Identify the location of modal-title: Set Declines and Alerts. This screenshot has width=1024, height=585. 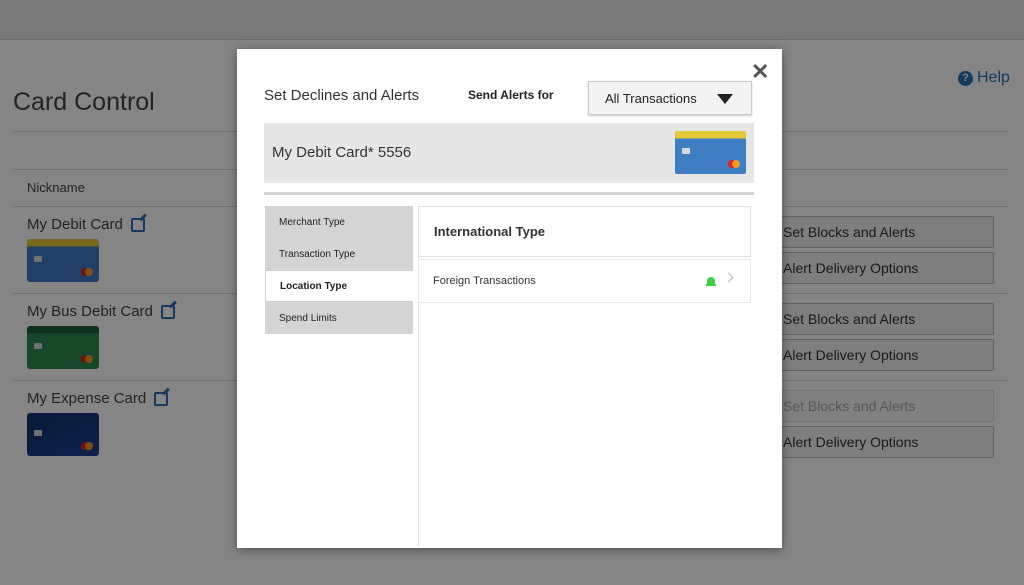
(342, 95).